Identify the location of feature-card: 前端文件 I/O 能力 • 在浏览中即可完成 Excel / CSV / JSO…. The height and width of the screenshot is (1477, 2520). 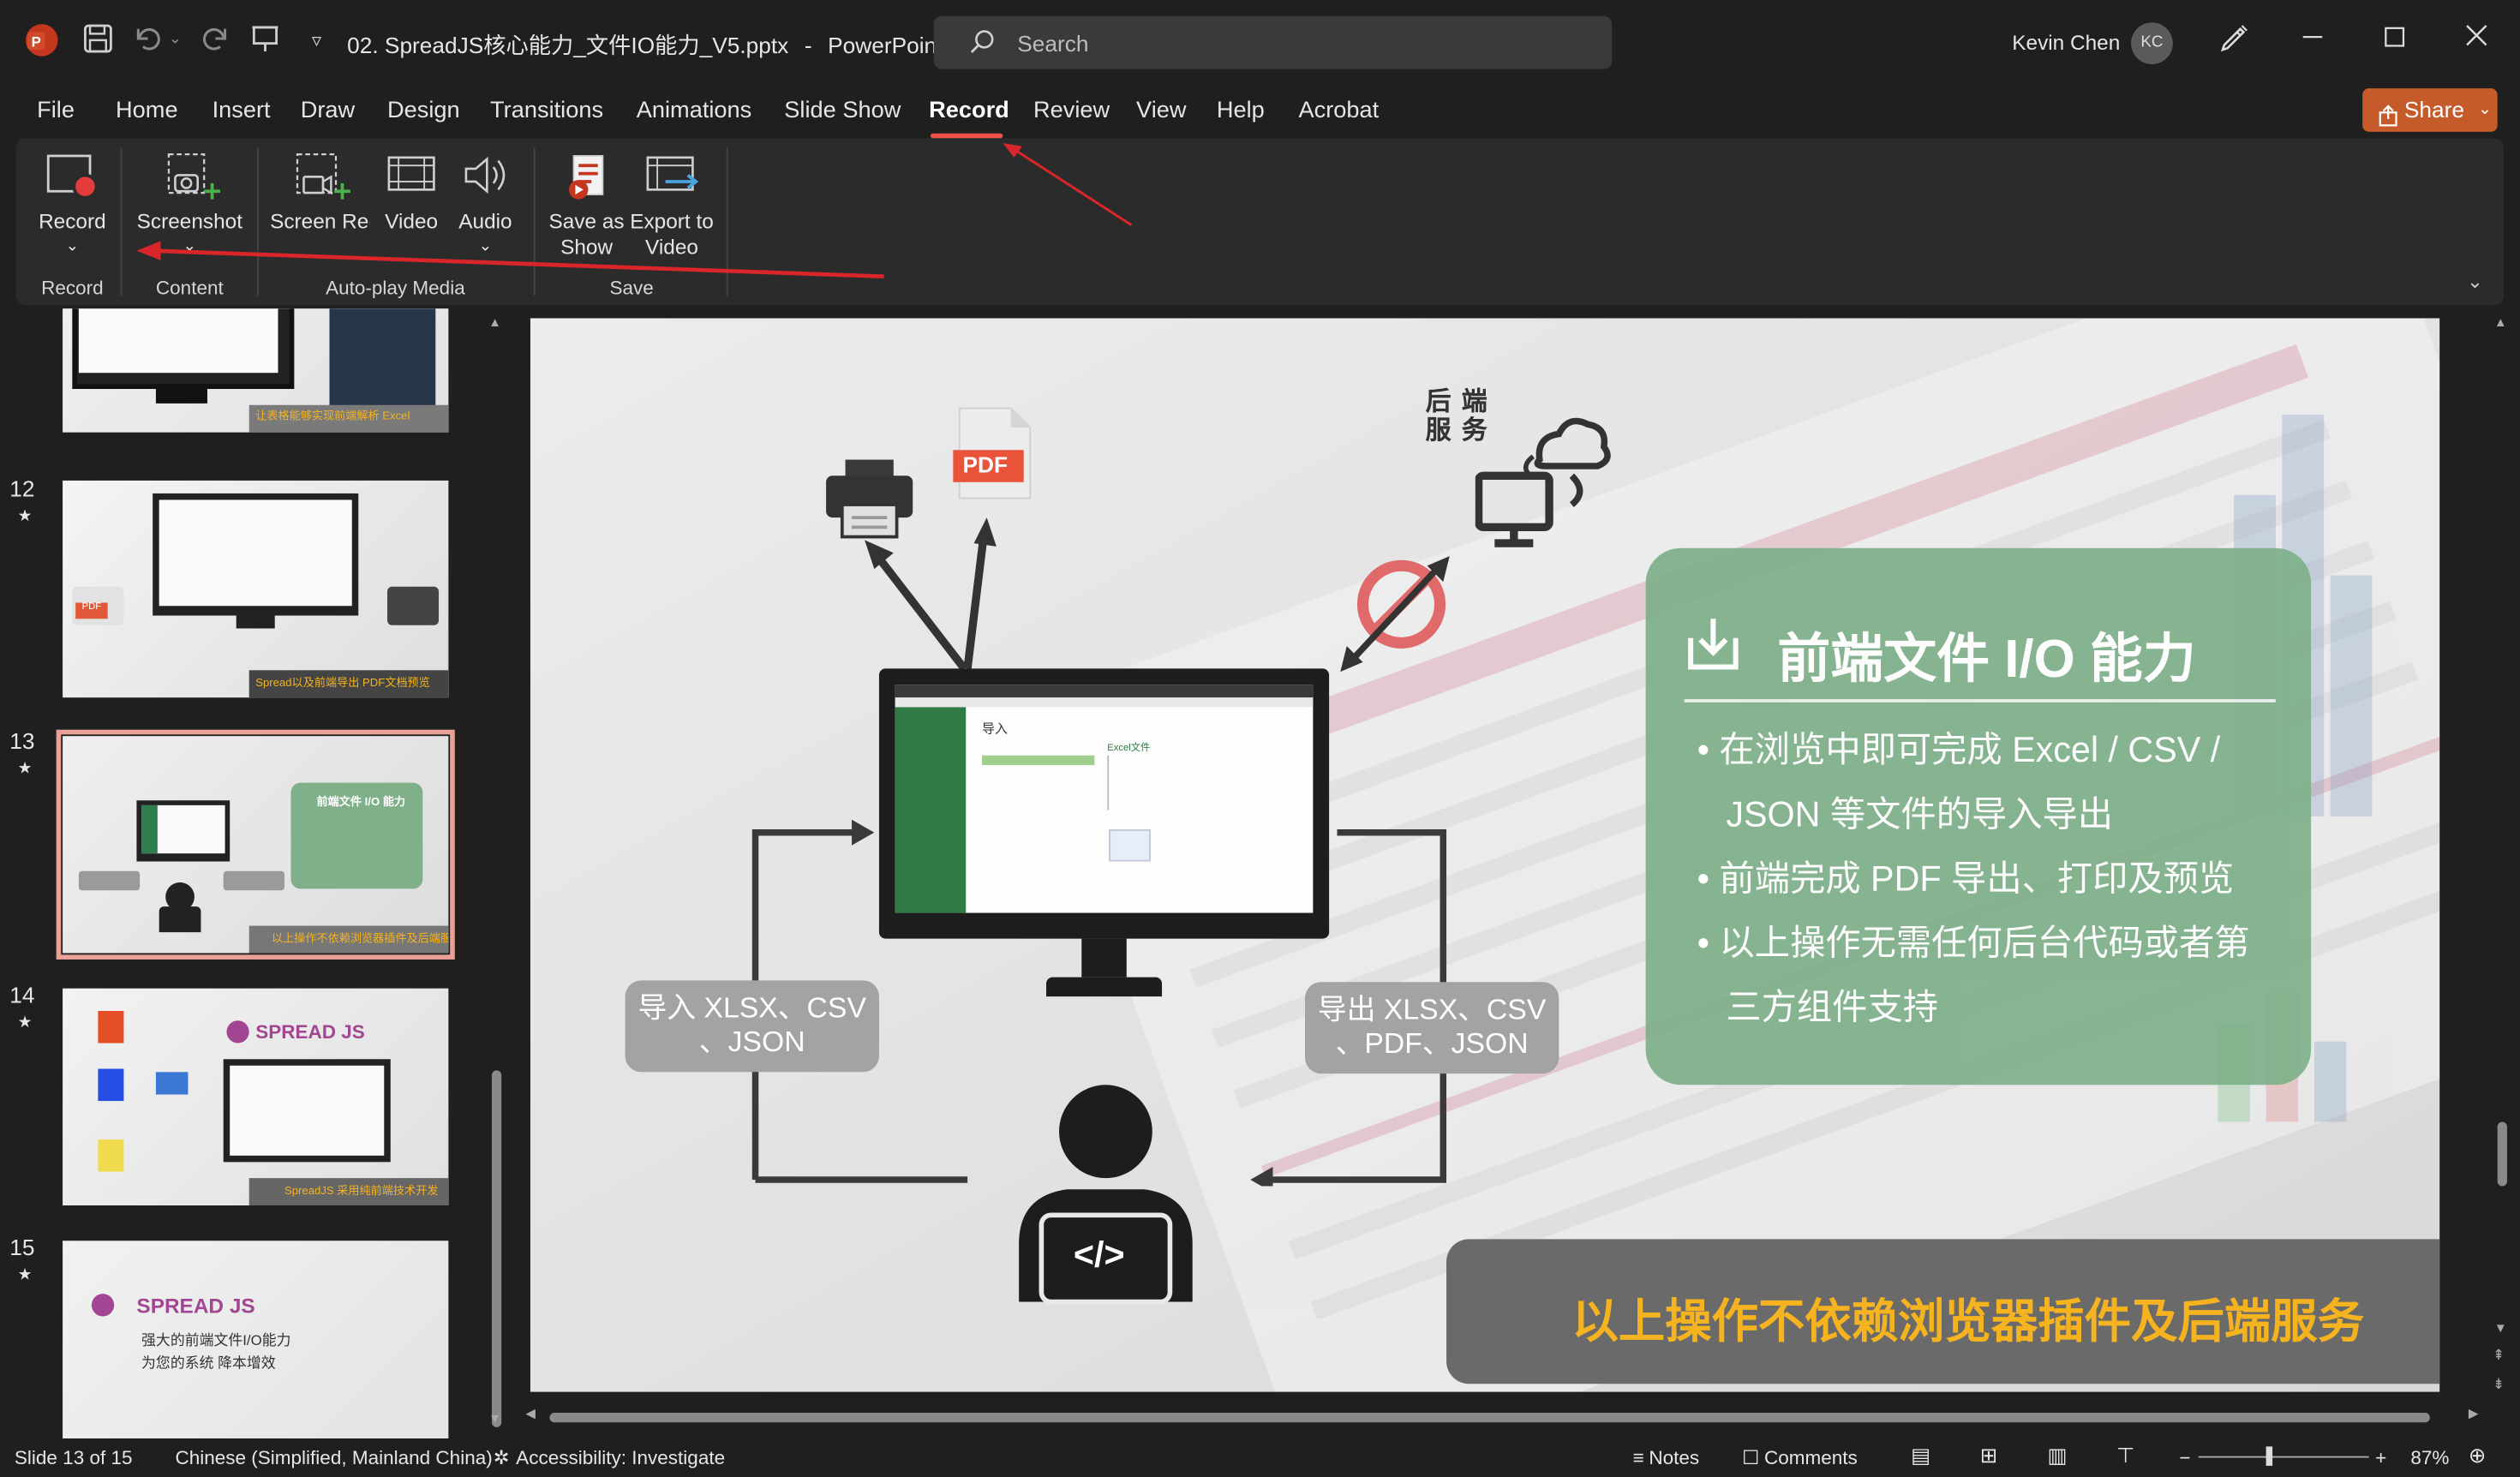
(1978, 816).